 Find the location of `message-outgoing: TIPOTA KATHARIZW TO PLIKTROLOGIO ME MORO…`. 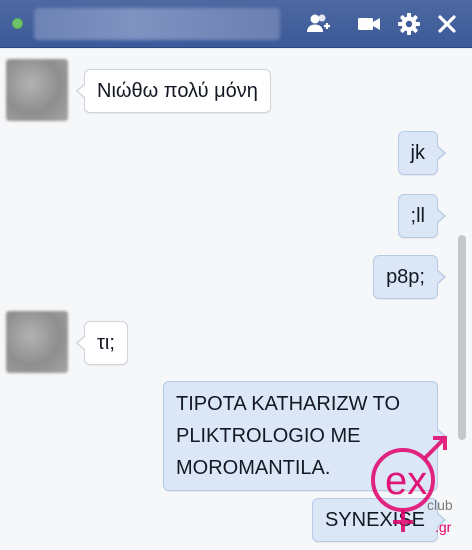

message-outgoing: TIPOTA KATHARIZW TO PLIKTROLOGIO ME MORO… is located at coordinates (304, 436).